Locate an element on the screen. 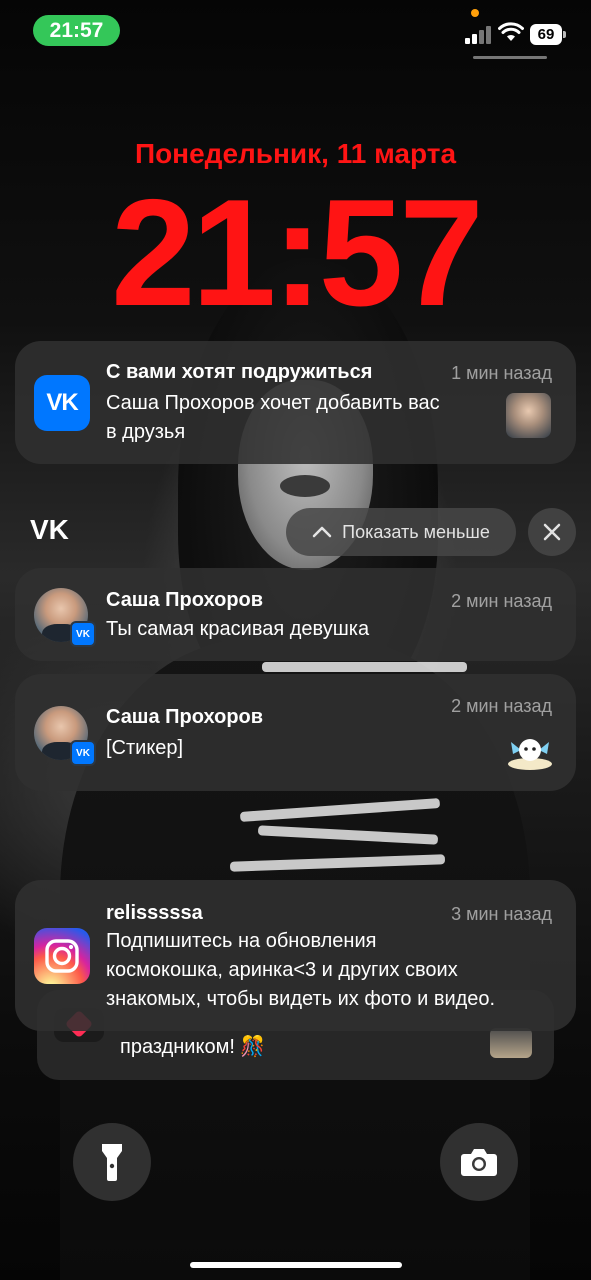 The height and width of the screenshot is (1280, 591). vk-app-icon: VK is located at coordinates (62, 403).